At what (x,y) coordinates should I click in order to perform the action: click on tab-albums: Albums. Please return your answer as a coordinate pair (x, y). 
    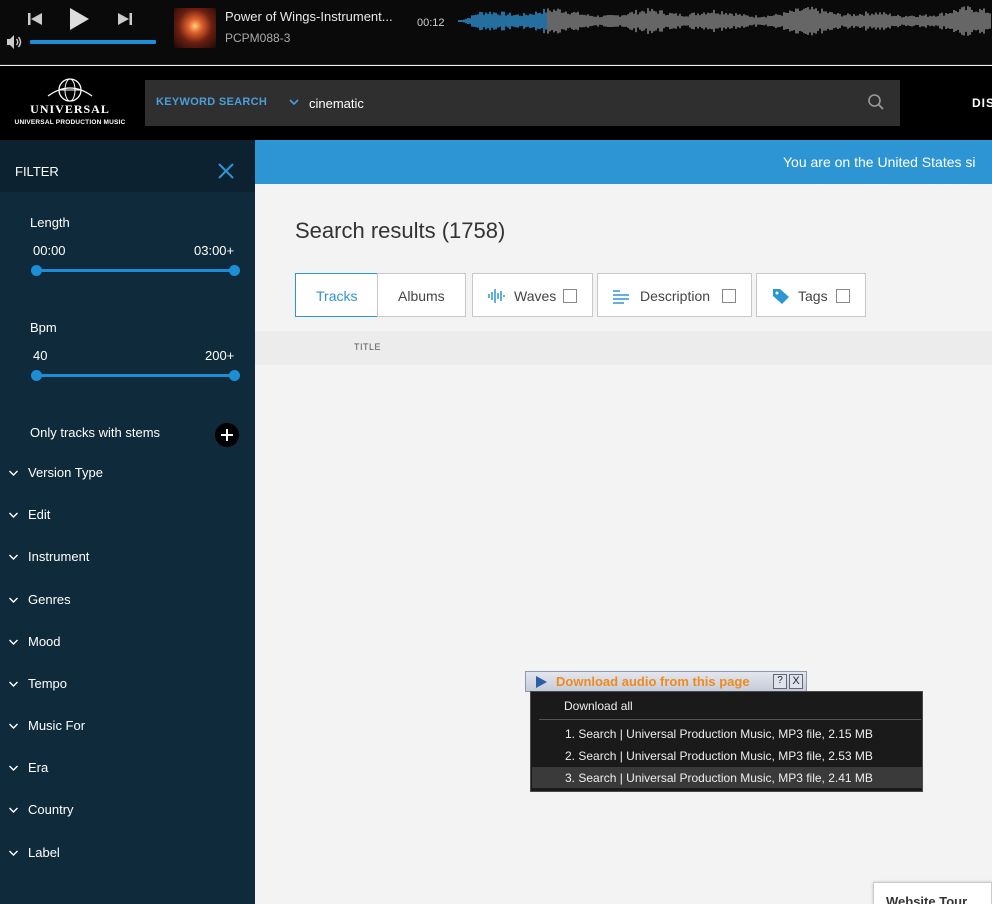
    Looking at the image, I should click on (421, 295).